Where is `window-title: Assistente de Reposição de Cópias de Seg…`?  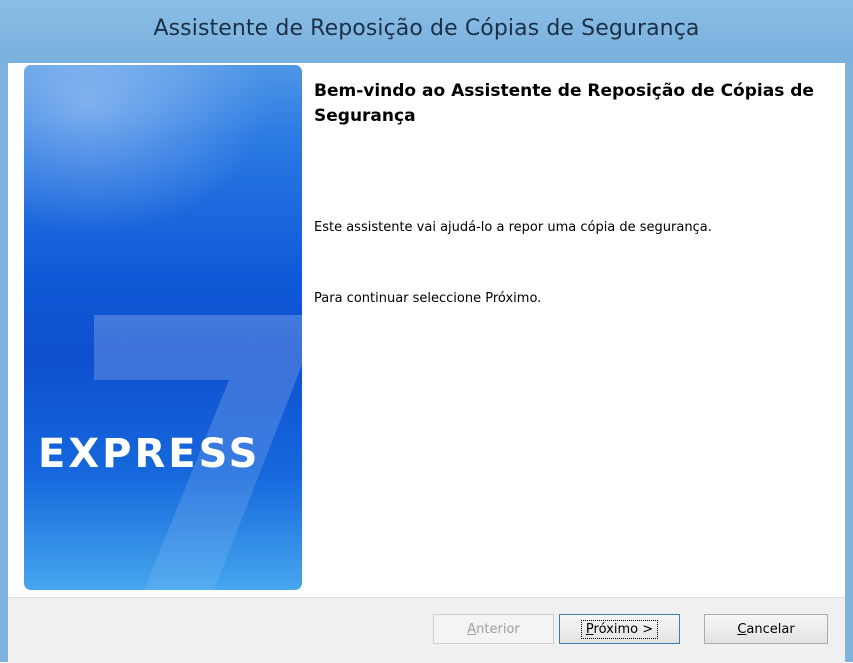 window-title: Assistente de Reposição de Cópias de Seg… is located at coordinates (426, 28).